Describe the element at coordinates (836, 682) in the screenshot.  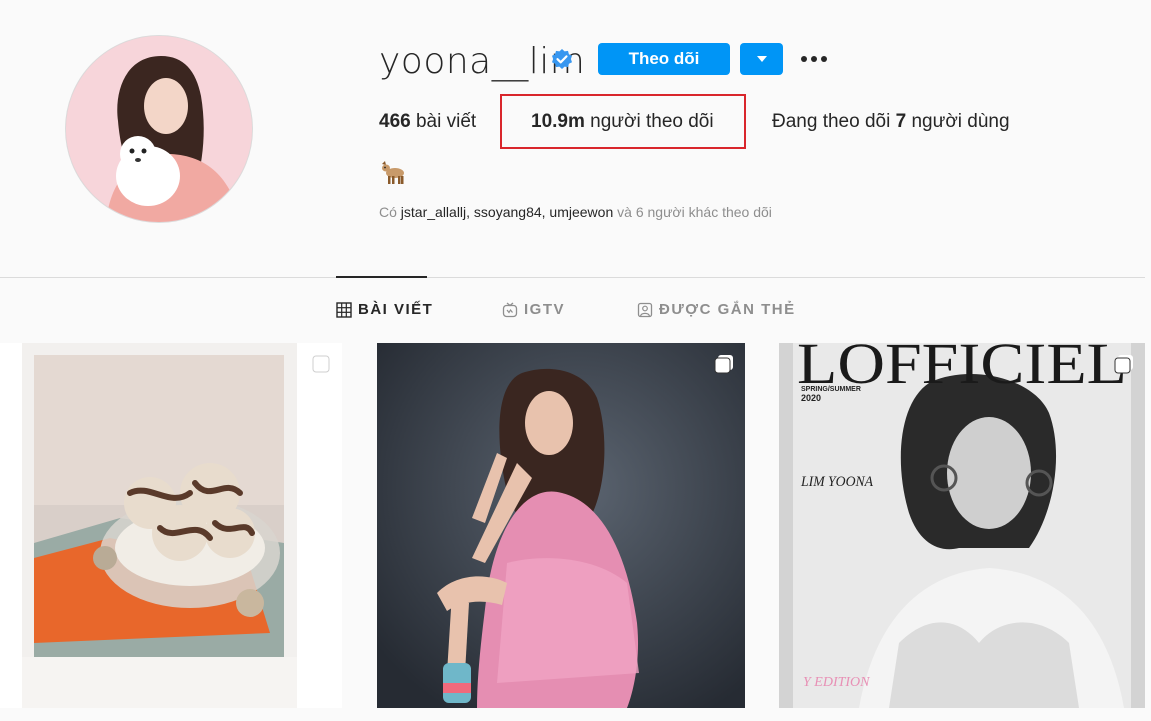
I see `magazine-badge-text: Y EDITION` at that location.